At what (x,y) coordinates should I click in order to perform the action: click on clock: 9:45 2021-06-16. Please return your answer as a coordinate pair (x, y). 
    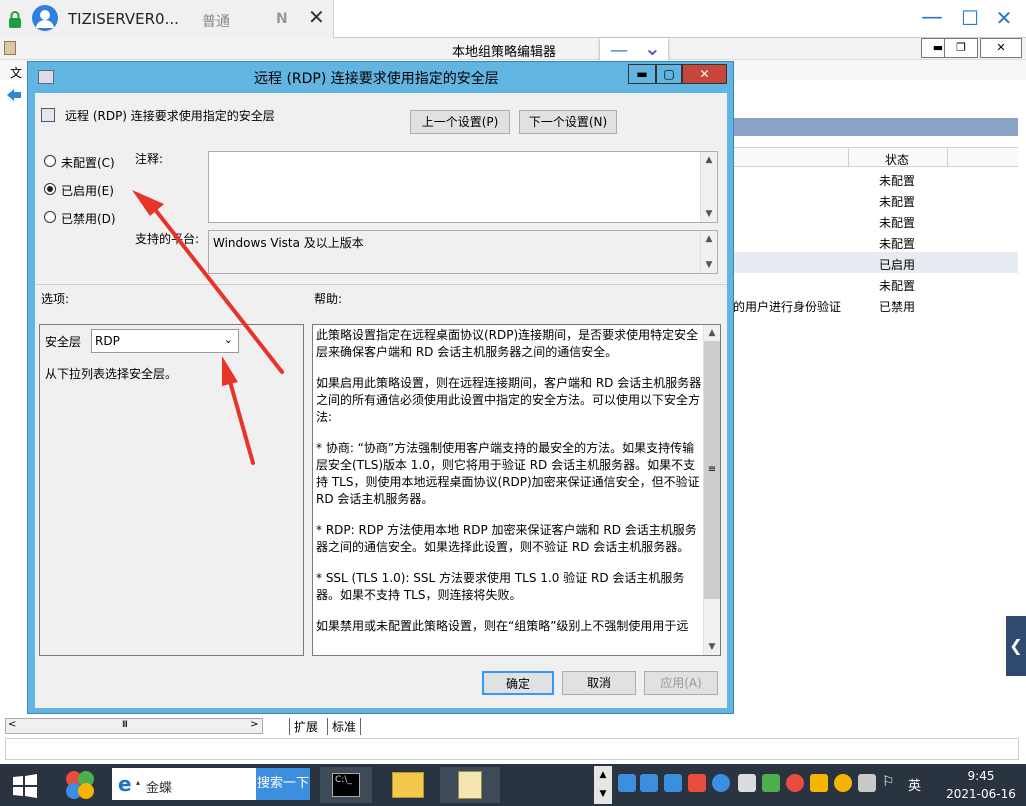
    Looking at the image, I should click on (981, 785).